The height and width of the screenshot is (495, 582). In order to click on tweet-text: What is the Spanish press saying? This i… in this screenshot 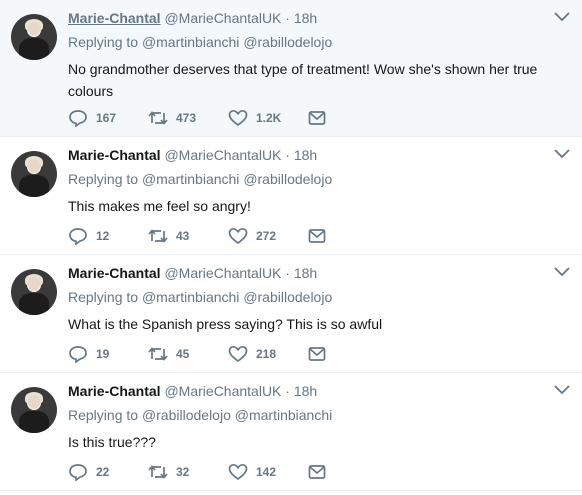, I will do `click(225, 324)`.